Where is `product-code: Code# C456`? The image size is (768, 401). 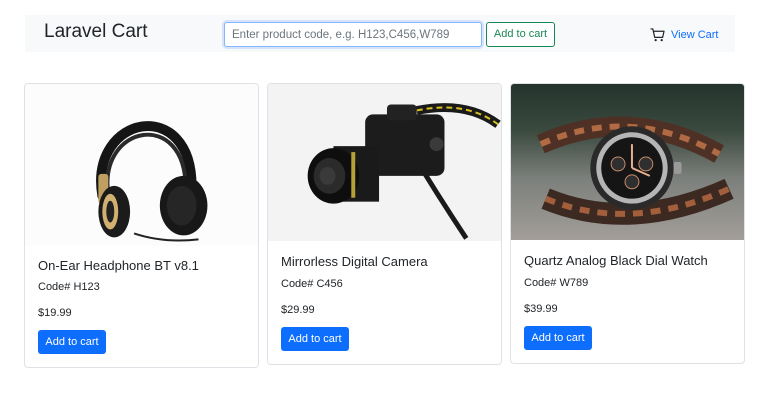 product-code: Code# C456 is located at coordinates (312, 284).